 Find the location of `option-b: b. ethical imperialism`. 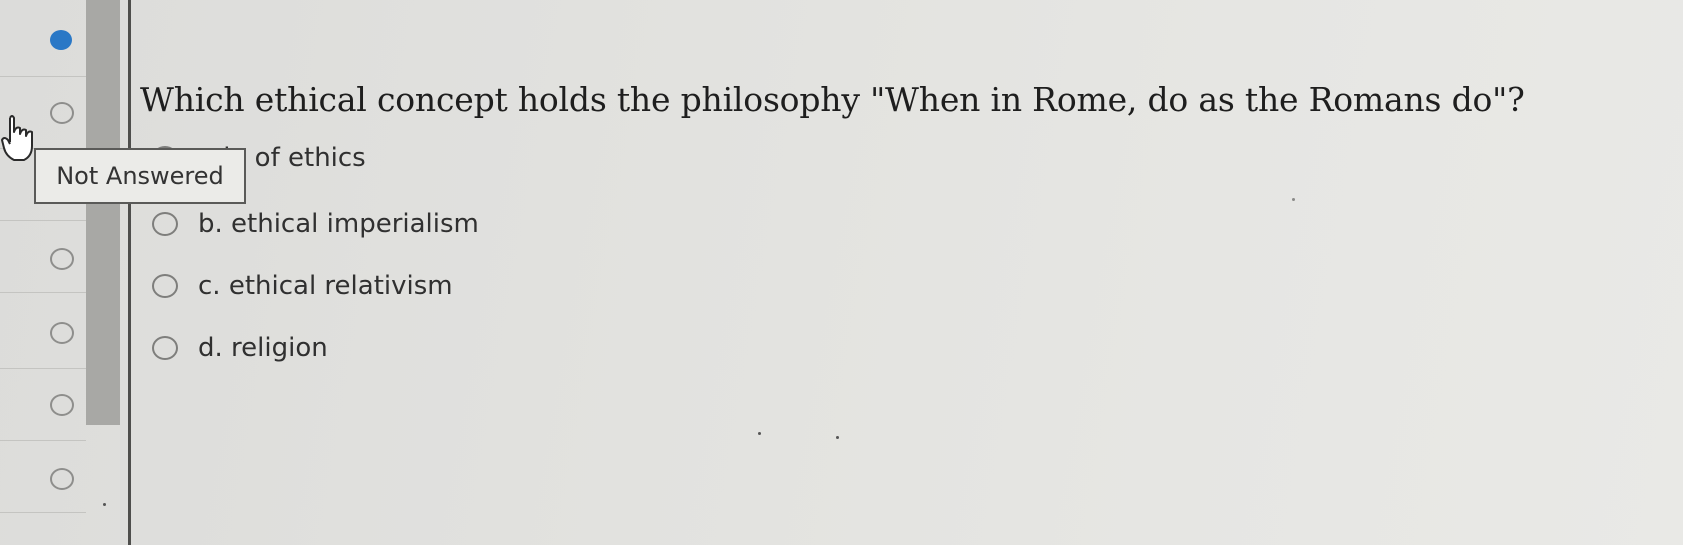

option-b: b. ethical imperialism is located at coordinates (315, 224).